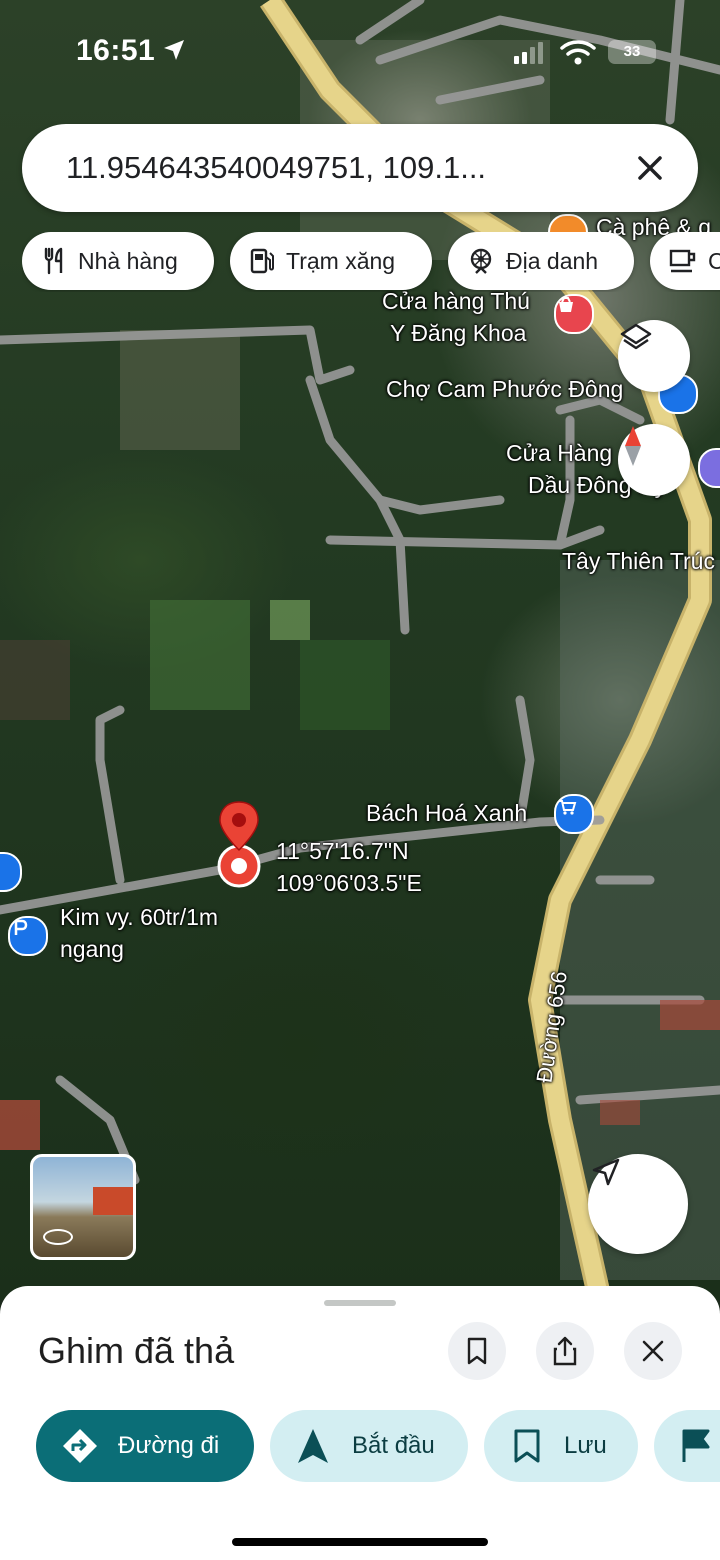  I want to click on landmark-icon, so click(481, 261).